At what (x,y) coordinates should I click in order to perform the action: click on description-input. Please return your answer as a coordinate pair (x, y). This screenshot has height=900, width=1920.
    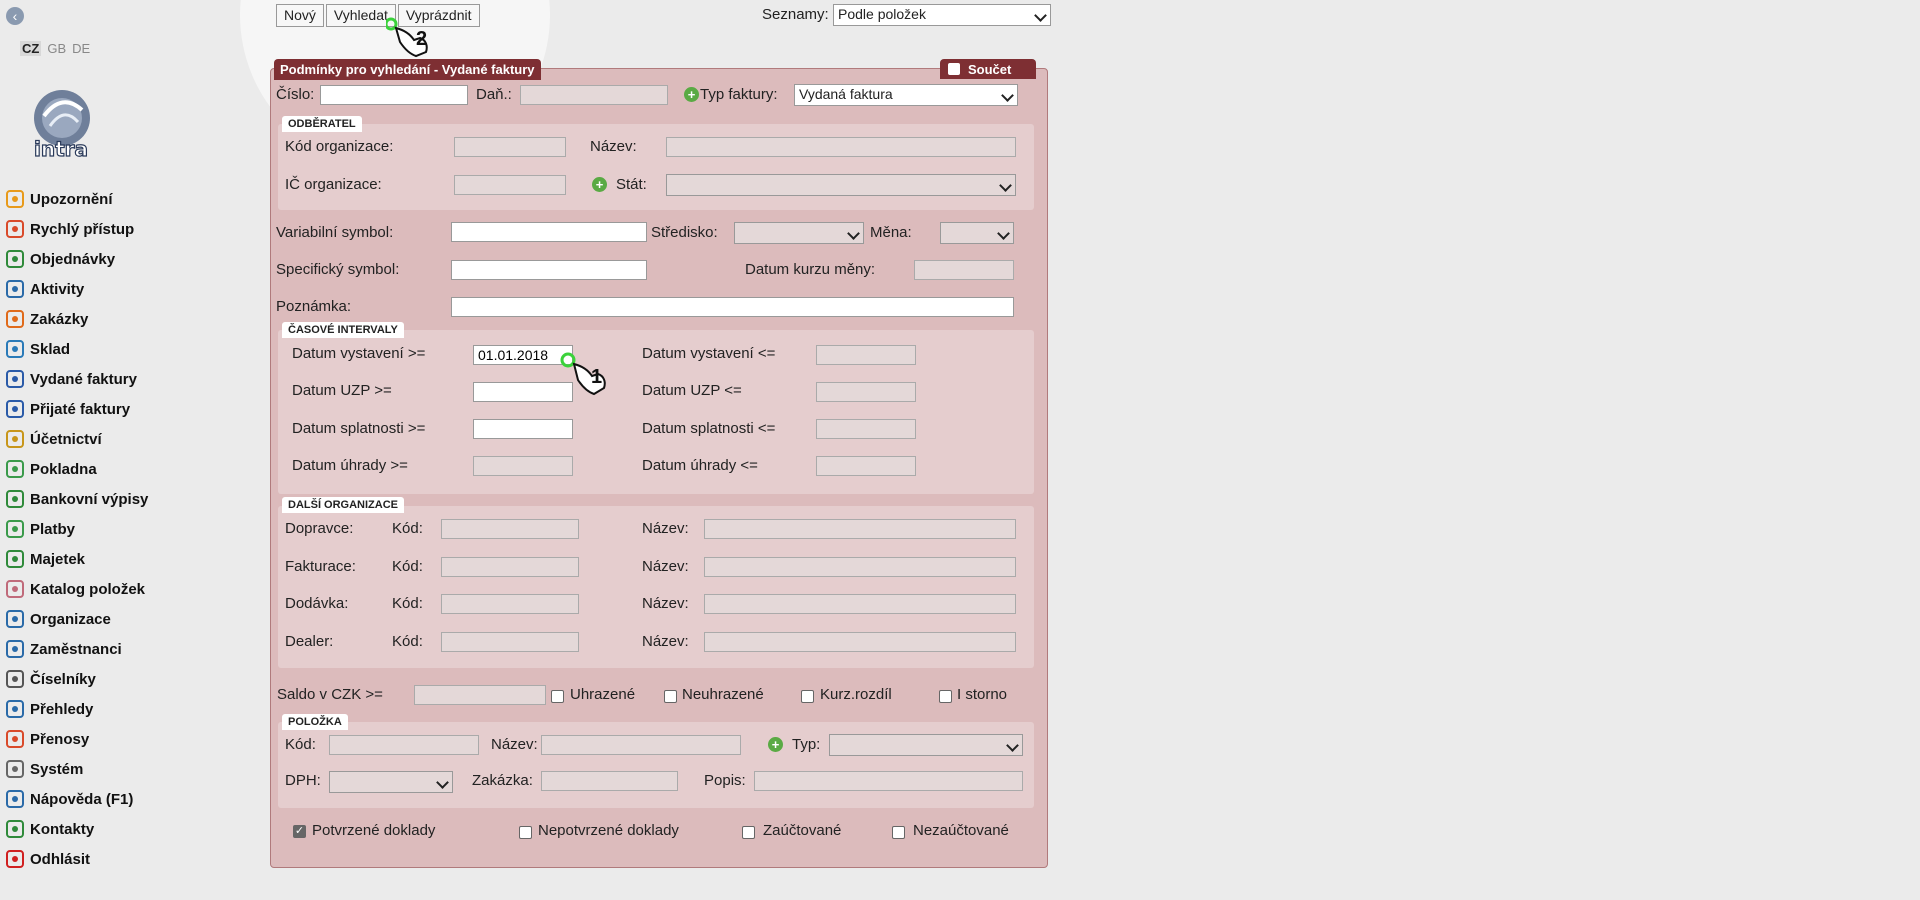
    Looking at the image, I should click on (888, 781).